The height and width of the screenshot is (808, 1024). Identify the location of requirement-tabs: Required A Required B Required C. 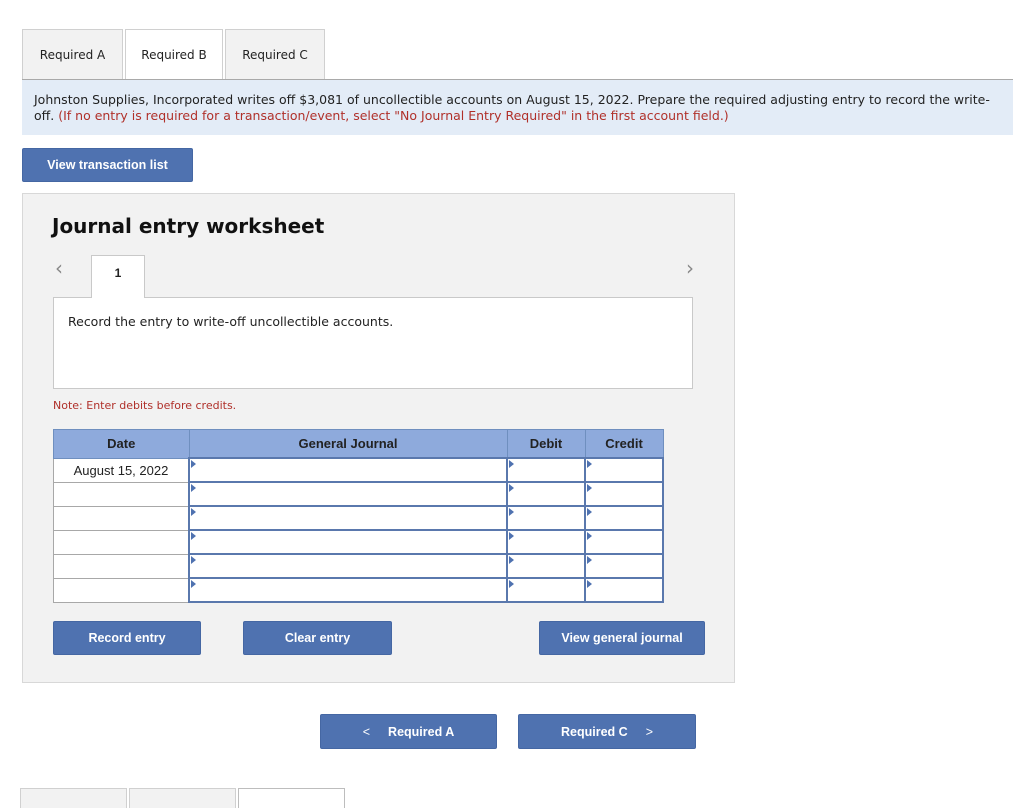
(174, 54).